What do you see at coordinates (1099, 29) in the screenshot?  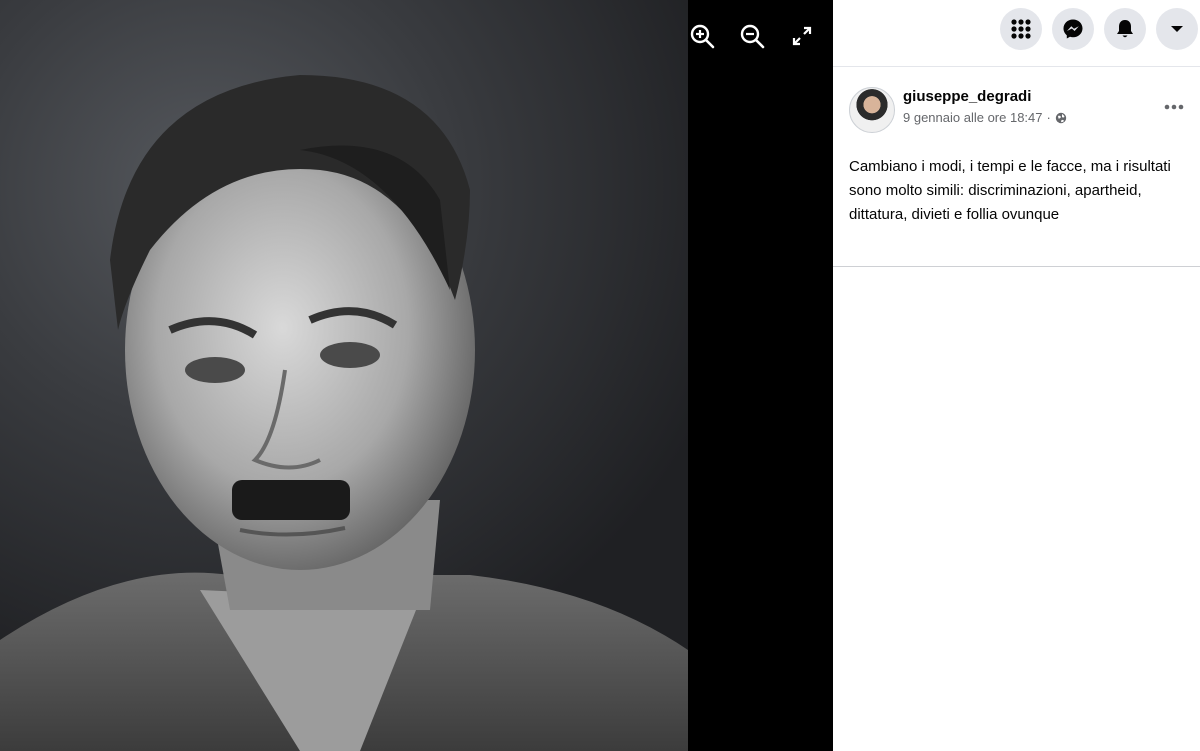 I see `top-icon-group` at bounding box center [1099, 29].